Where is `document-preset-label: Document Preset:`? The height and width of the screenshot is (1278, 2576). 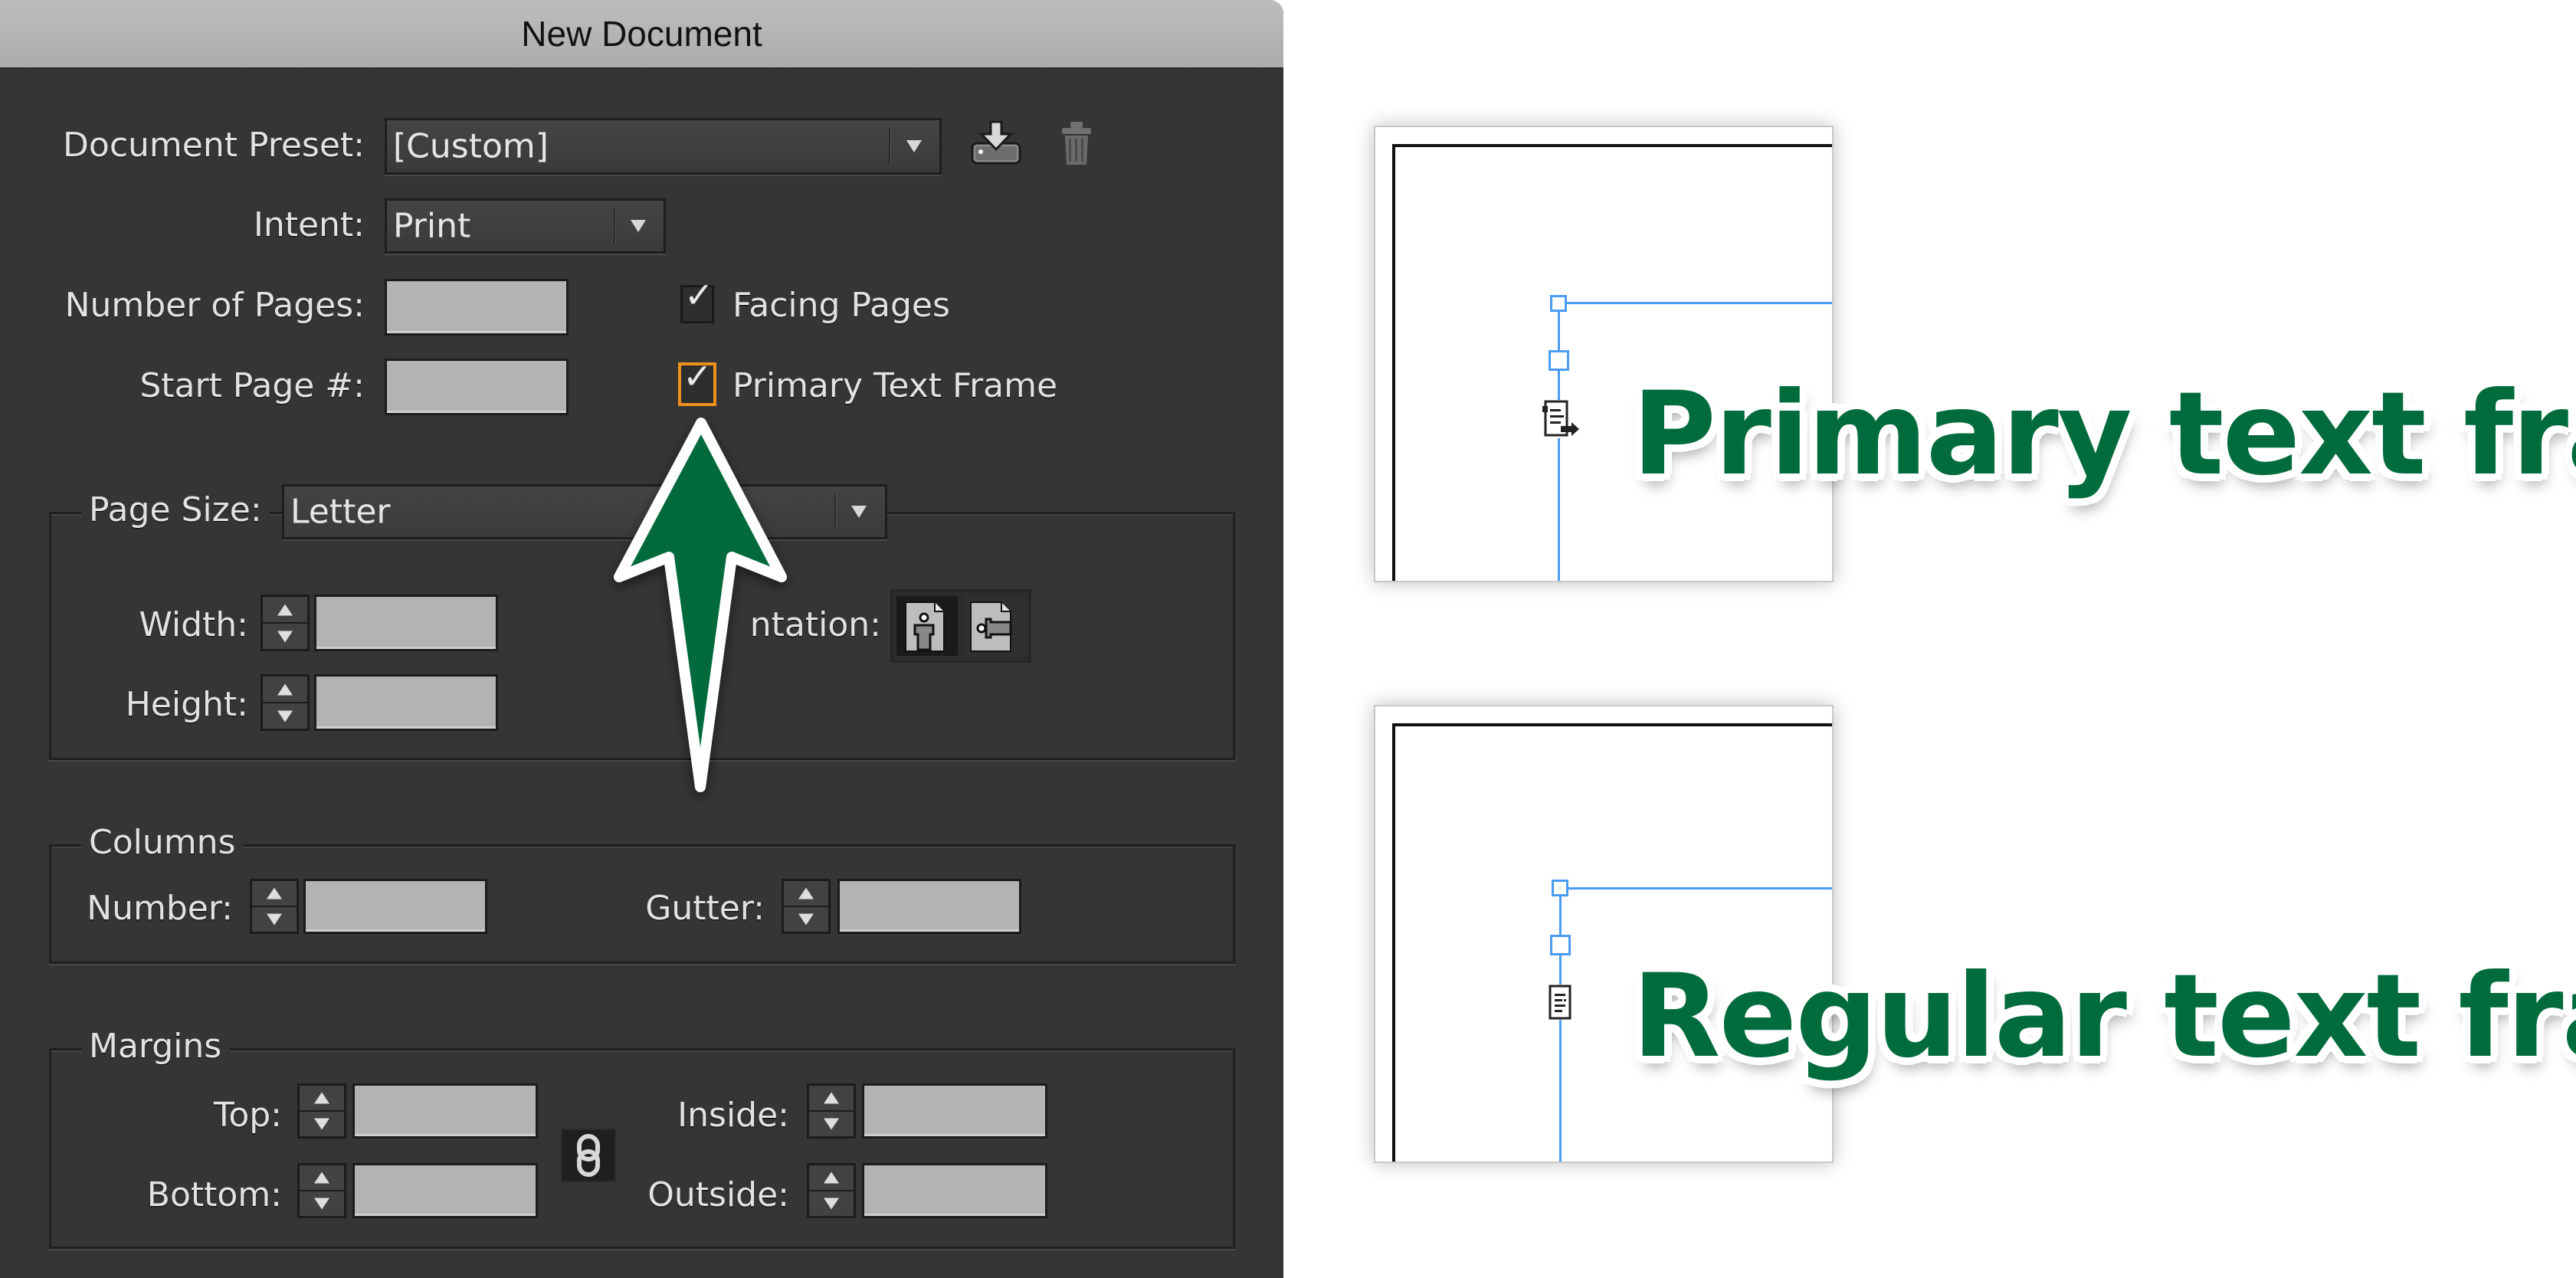 document-preset-label: Document Preset: is located at coordinates (214, 145).